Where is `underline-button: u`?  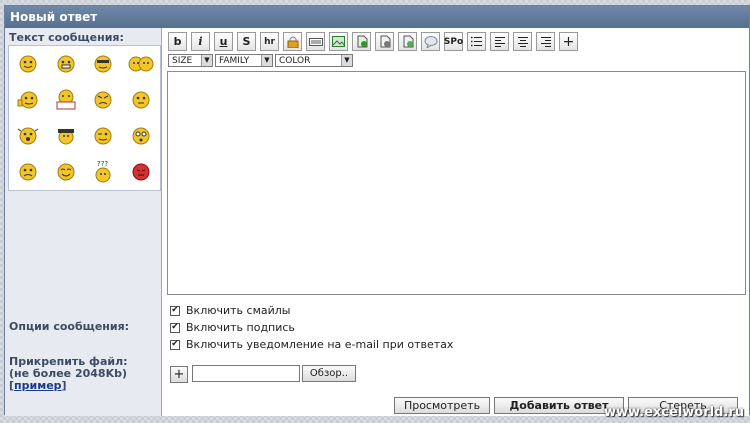 underline-button: u is located at coordinates (223, 41).